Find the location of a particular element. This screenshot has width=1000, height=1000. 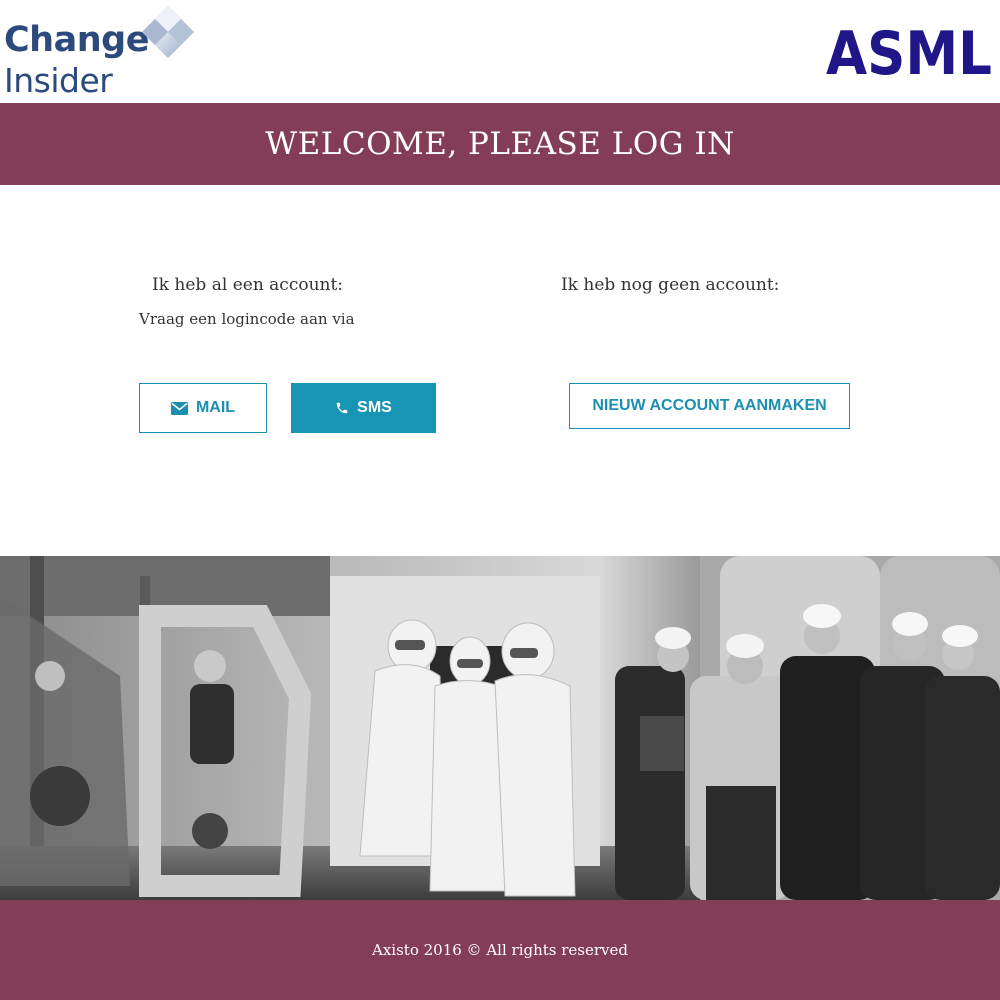

brand-line-1: Change is located at coordinates (76, 40).